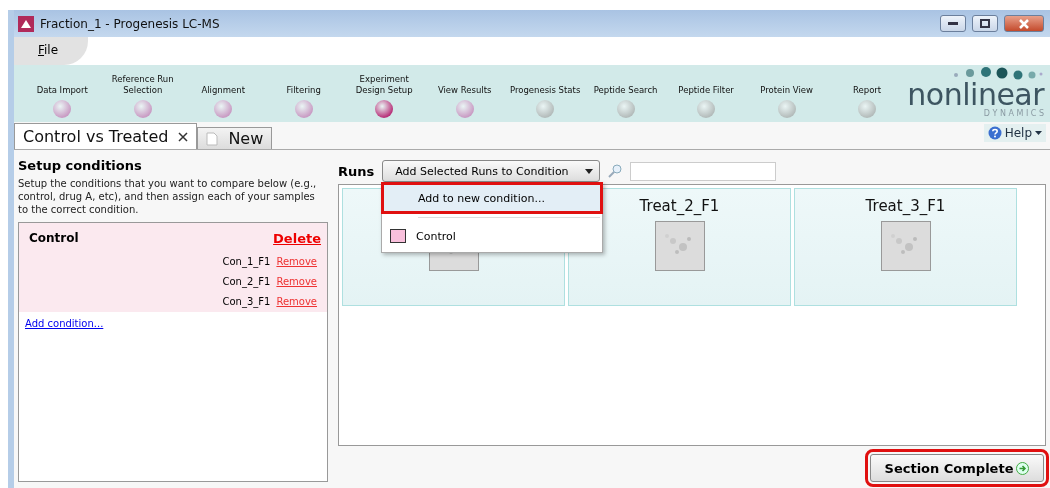  I want to click on window-title: Fraction_1 - Progenesis LC-MS, so click(130, 23).